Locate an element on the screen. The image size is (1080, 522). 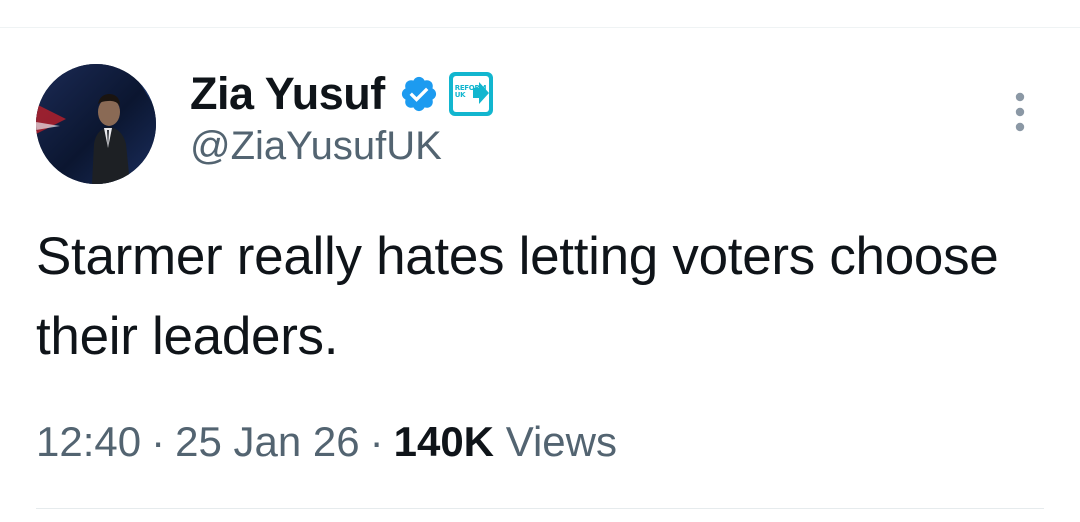
display-name: Zia Yusuf is located at coordinates (287, 94).